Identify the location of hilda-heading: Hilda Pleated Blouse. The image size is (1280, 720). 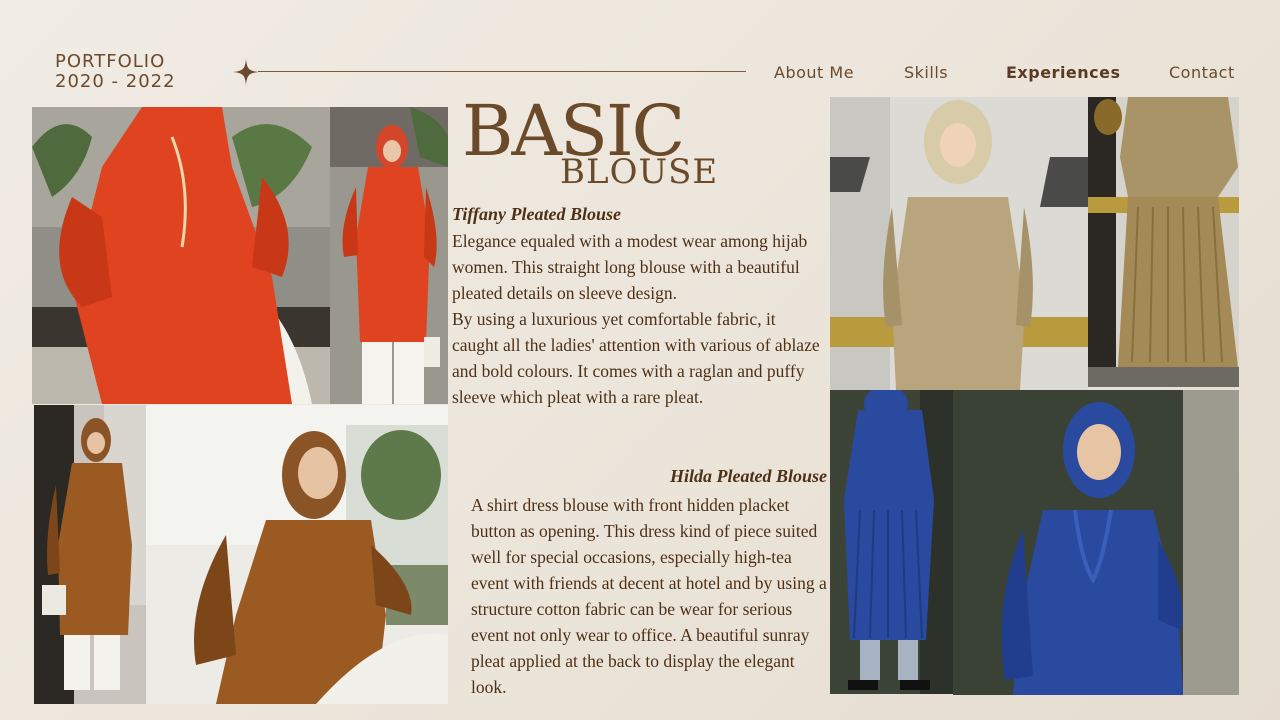
(748, 476).